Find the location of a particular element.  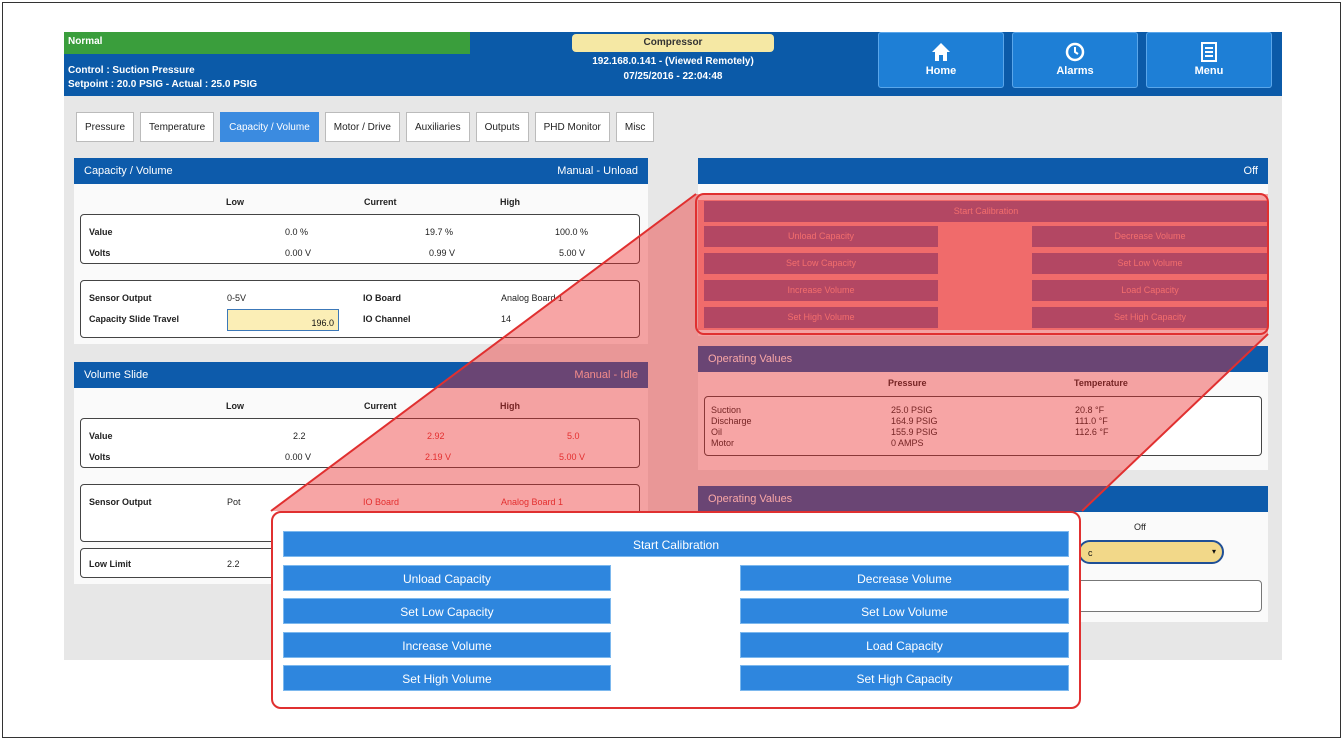

zoom-load-capacity-button: Load Capacity is located at coordinates (904, 645).